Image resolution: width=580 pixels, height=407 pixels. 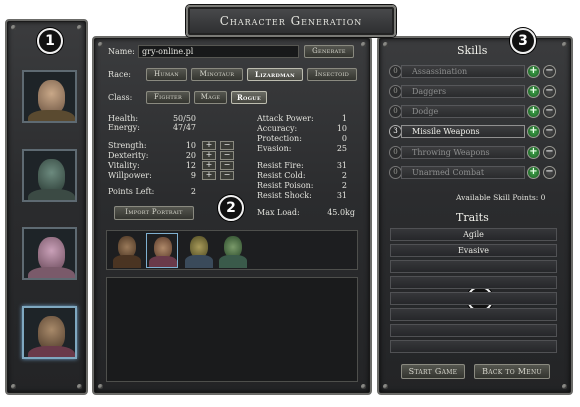 What do you see at coordinates (329, 51) in the screenshot?
I see `generate-name-button: Generate` at bounding box center [329, 51].